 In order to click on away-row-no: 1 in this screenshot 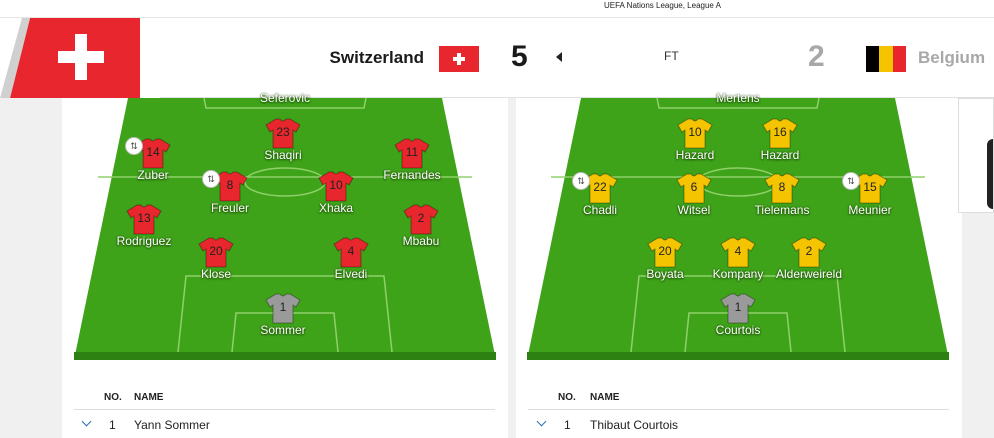, I will do `click(567, 425)`.